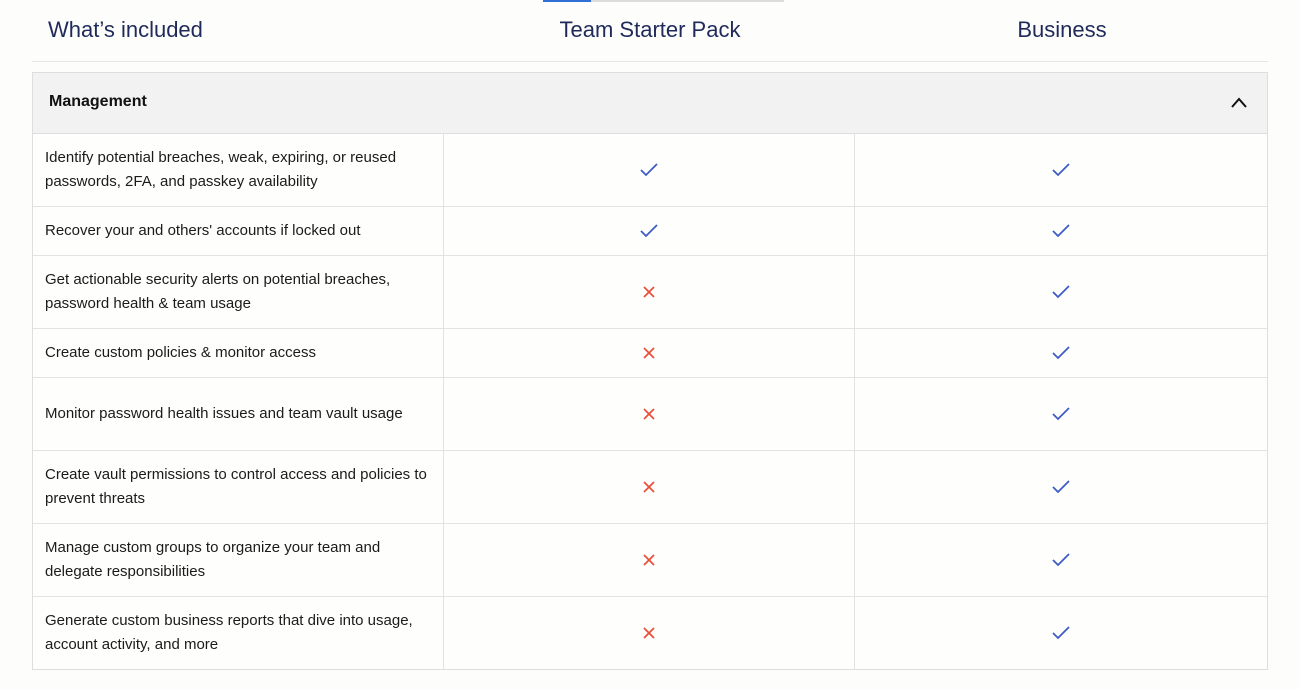  What do you see at coordinates (1239, 103) in the screenshot?
I see `chevron-up-icon` at bounding box center [1239, 103].